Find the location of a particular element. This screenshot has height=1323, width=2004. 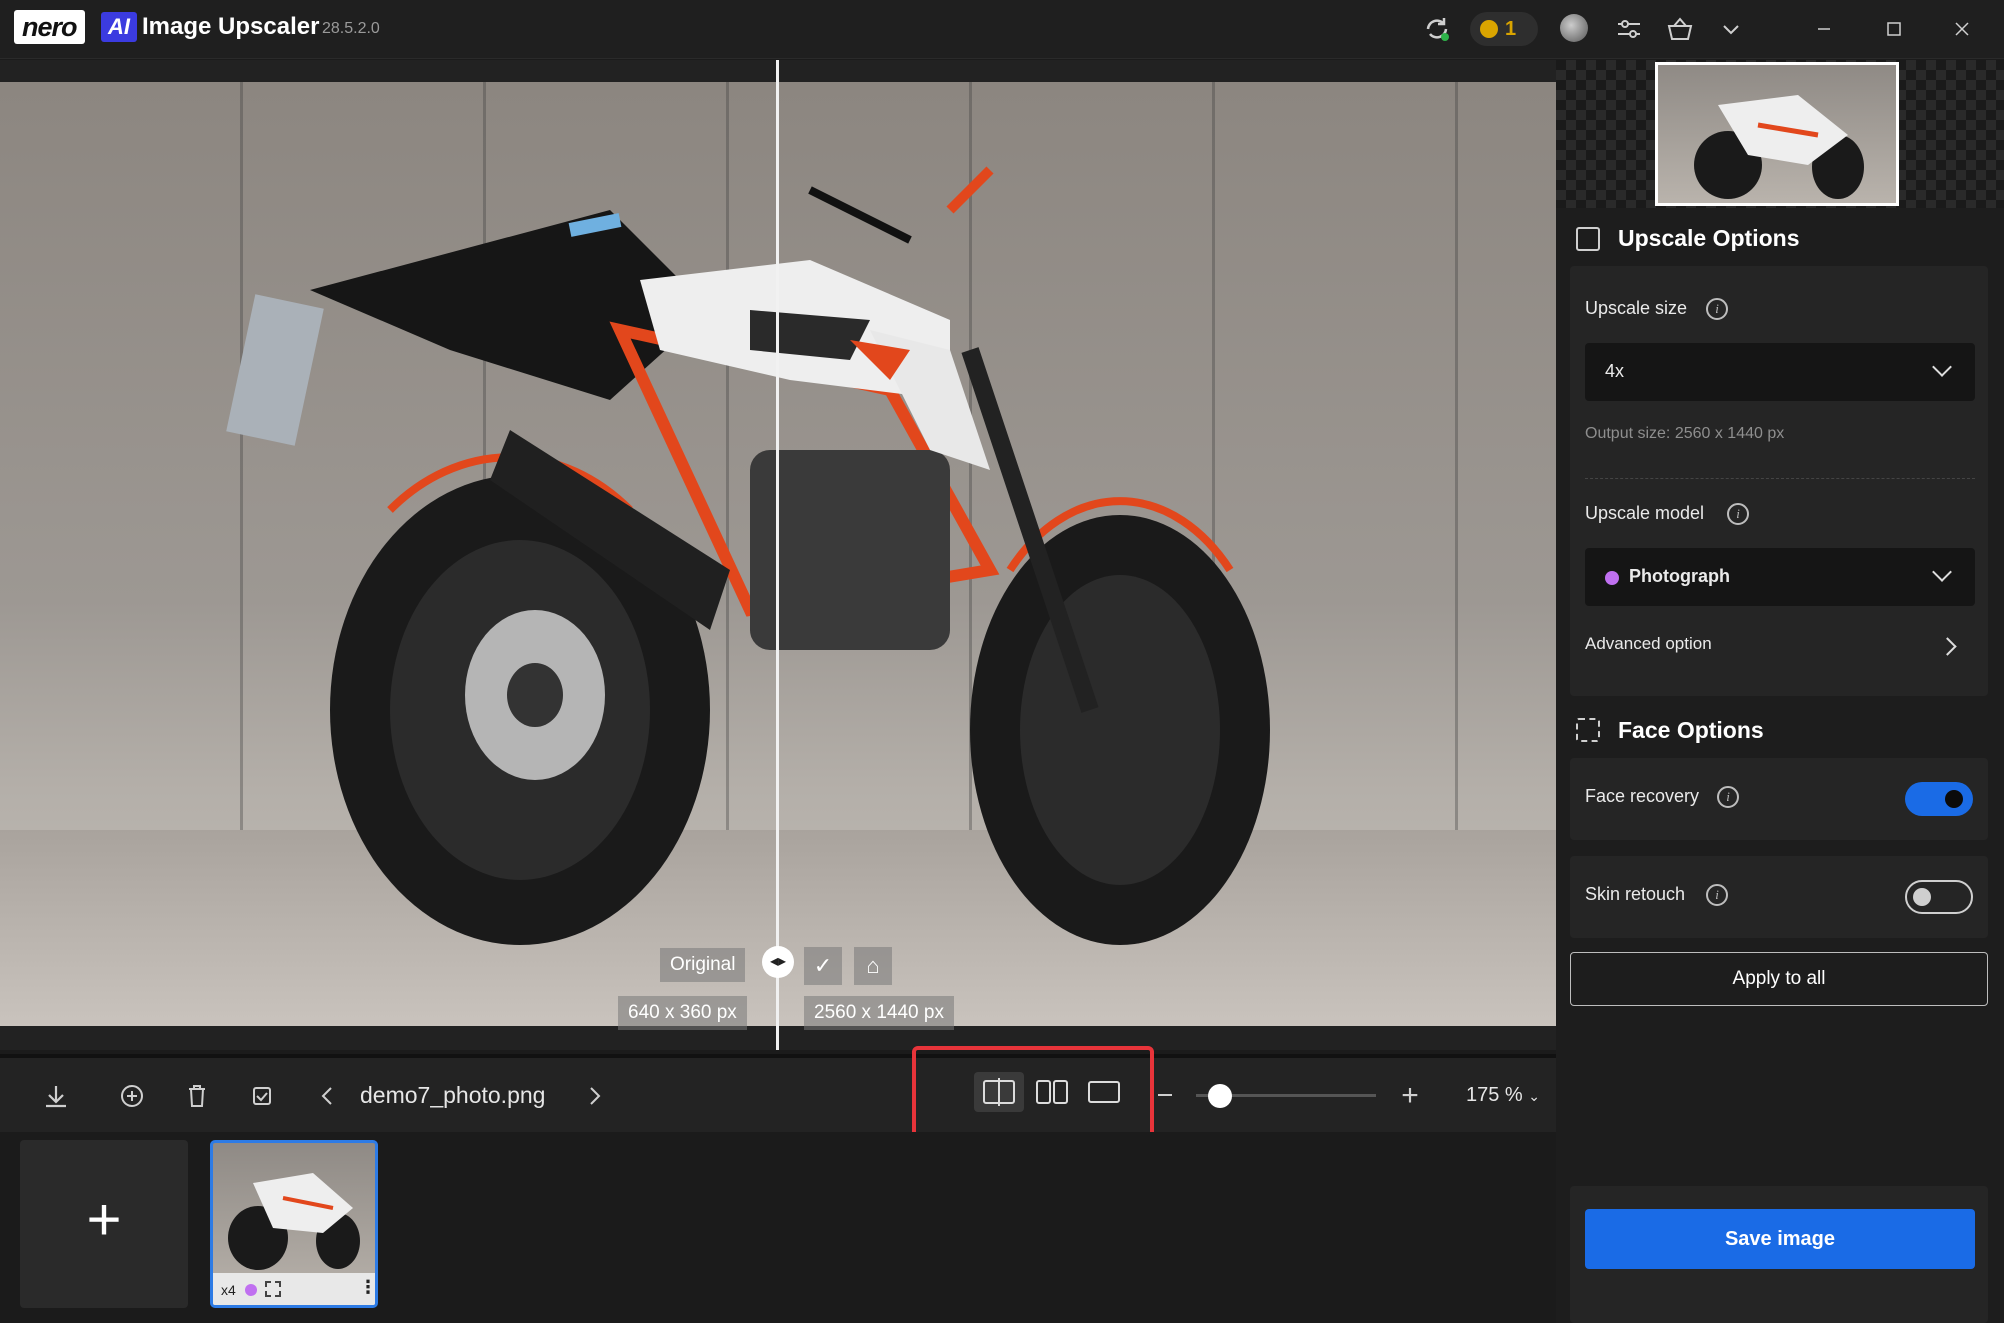

maximize-icon is located at coordinates (1894, 29).